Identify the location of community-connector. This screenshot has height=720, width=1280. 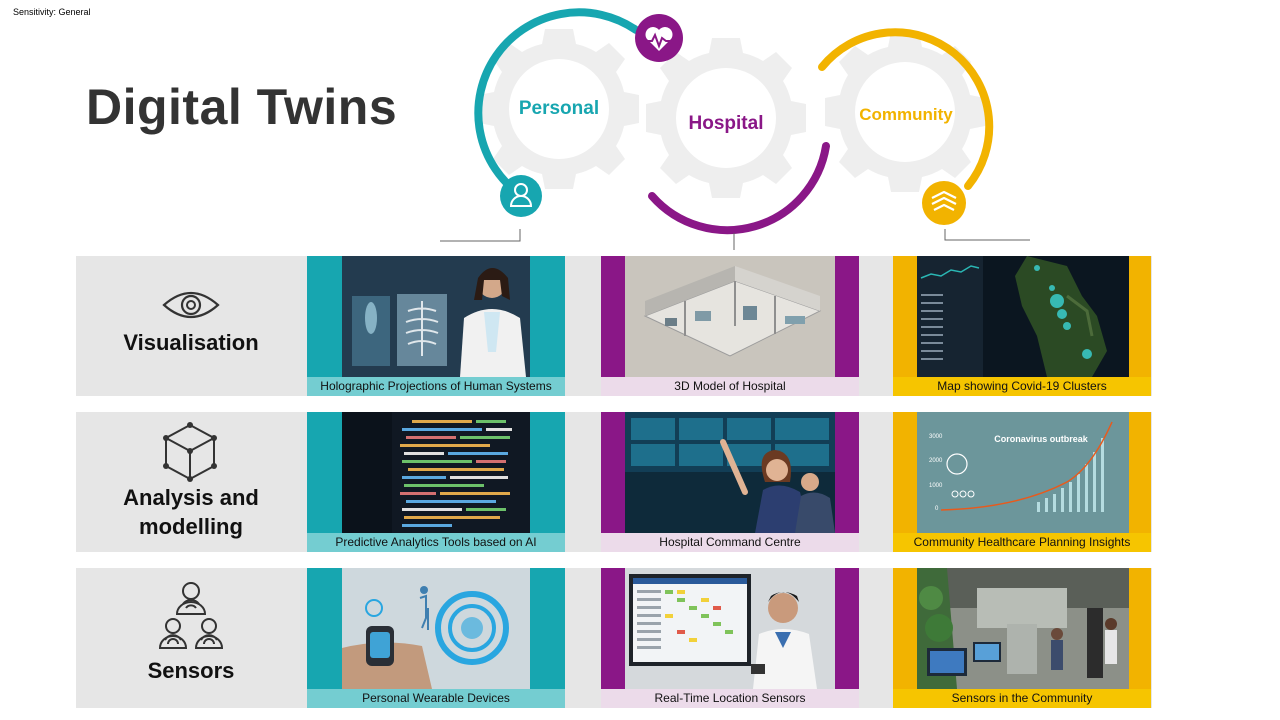
(987, 235).